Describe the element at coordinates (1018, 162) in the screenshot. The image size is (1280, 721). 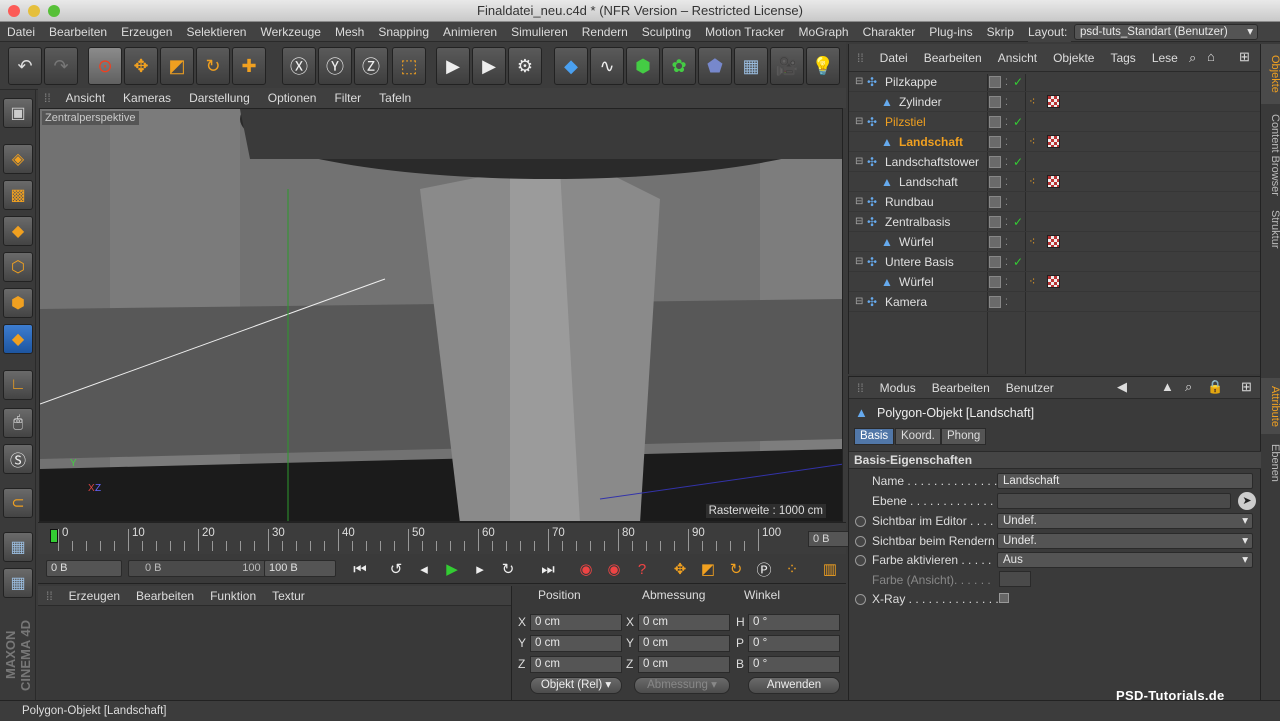
I see `check-icon: ✓` at that location.